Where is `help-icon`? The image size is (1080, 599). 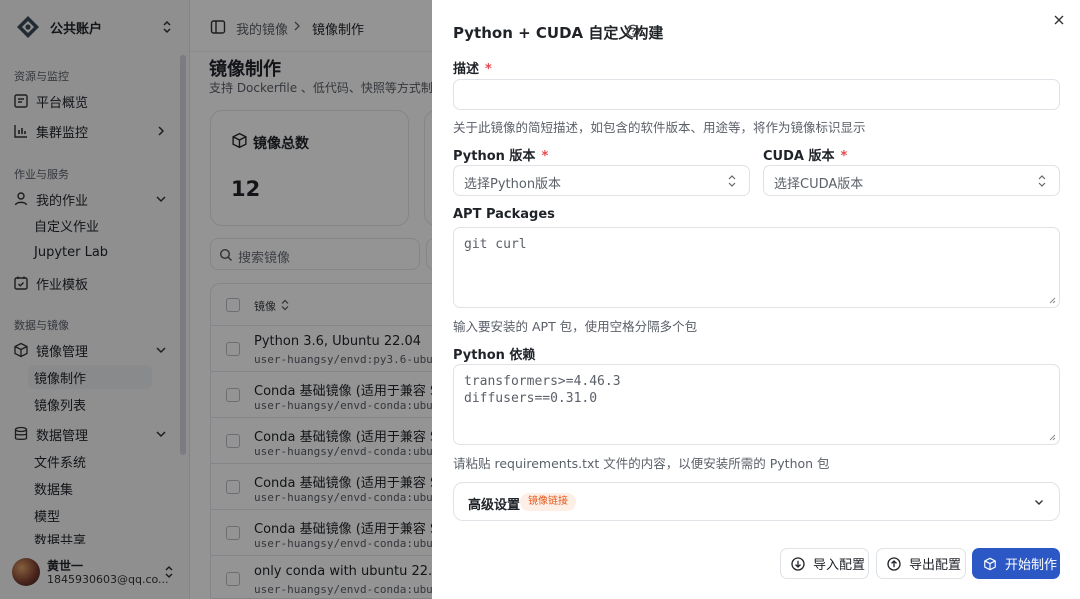
help-icon is located at coordinates (633, 31).